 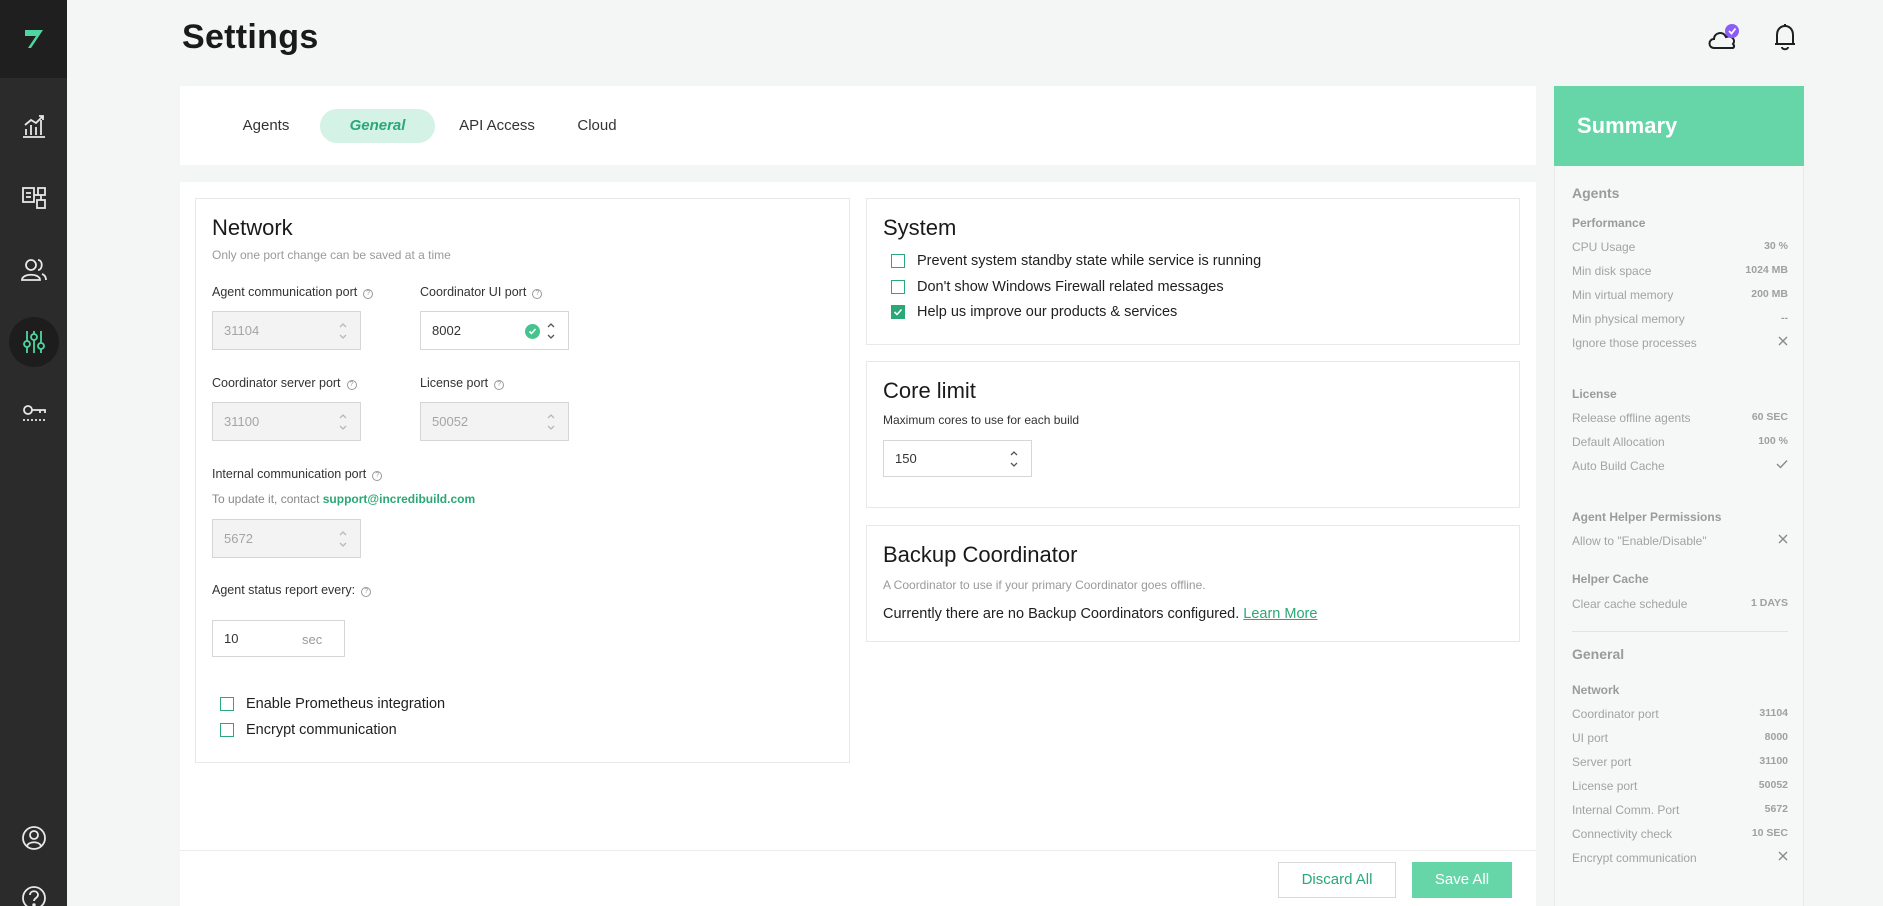 I want to click on system-title: System, so click(x=920, y=227).